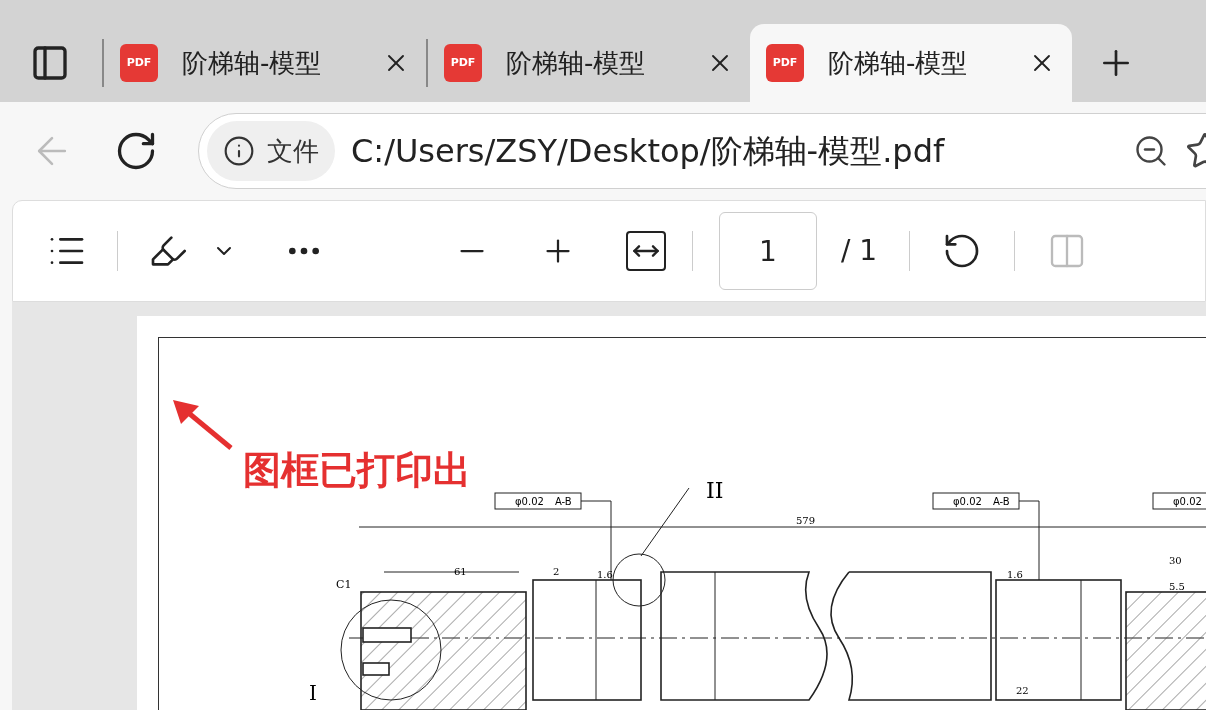 Image resolution: width=1206 pixels, height=710 pixels. I want to click on address-bar: 文件 C:/Users/ZSY/Desktop/阶梯轴-模型.pdf, so click(702, 151).